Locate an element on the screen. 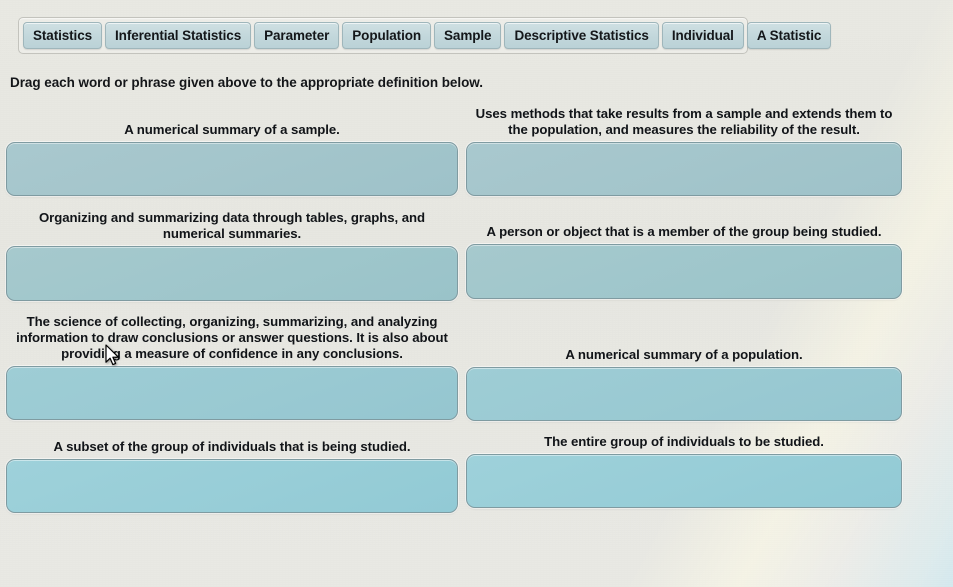 This screenshot has width=953, height=587. definition-pair-left-1: A numerical summary of a sample. is located at coordinates (232, 159).